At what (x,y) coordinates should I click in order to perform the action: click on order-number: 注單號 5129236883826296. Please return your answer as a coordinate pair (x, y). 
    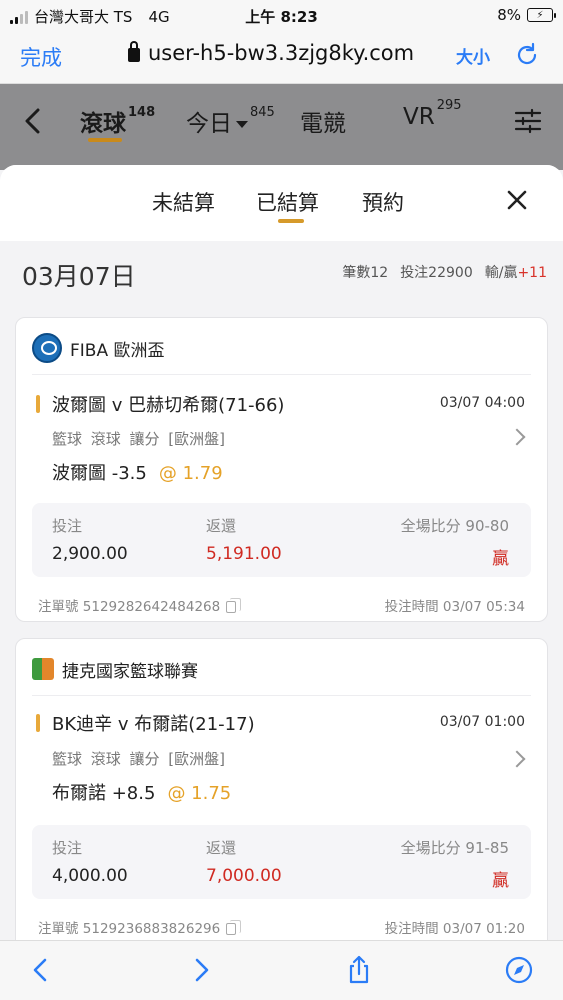
    Looking at the image, I should click on (129, 929).